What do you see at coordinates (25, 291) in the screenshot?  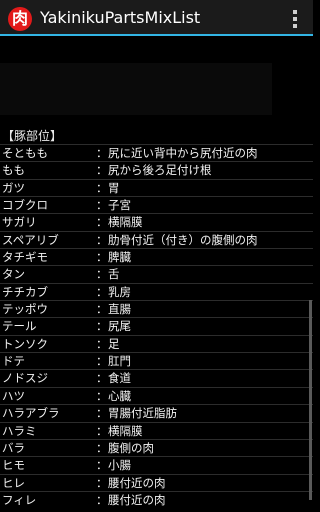 I see `part-name: チチカブ` at bounding box center [25, 291].